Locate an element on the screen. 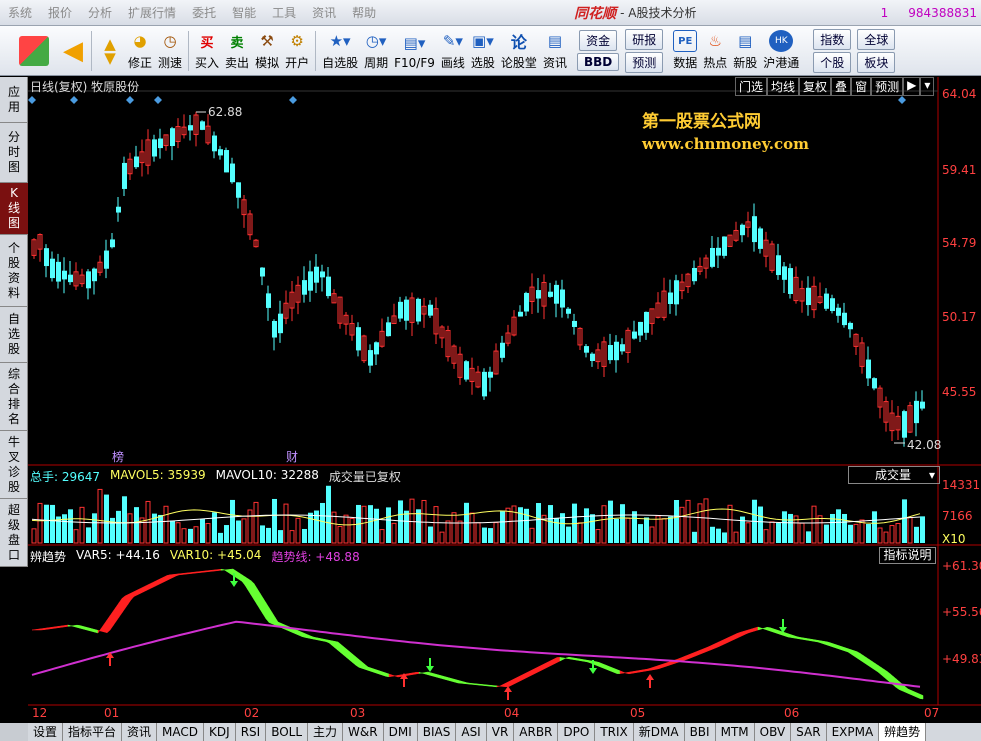 The width and height of the screenshot is (981, 741). chart-btn-expand: ▶ is located at coordinates (912, 86).